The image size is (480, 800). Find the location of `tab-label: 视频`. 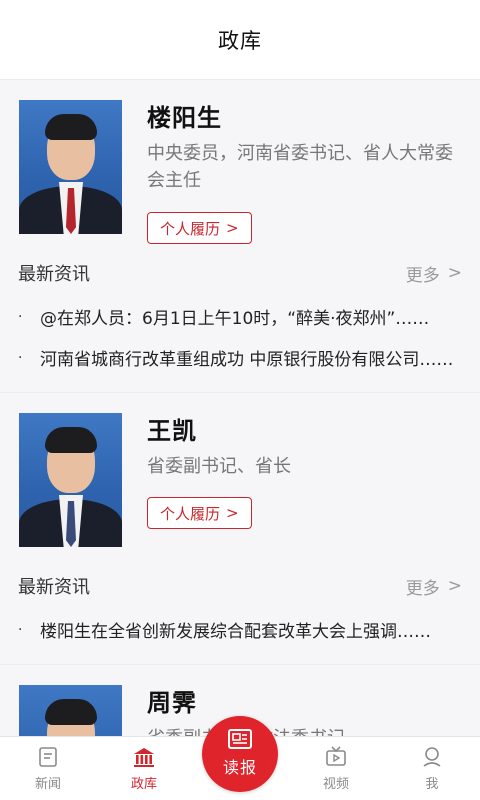

tab-label: 视频 is located at coordinates (335, 784).